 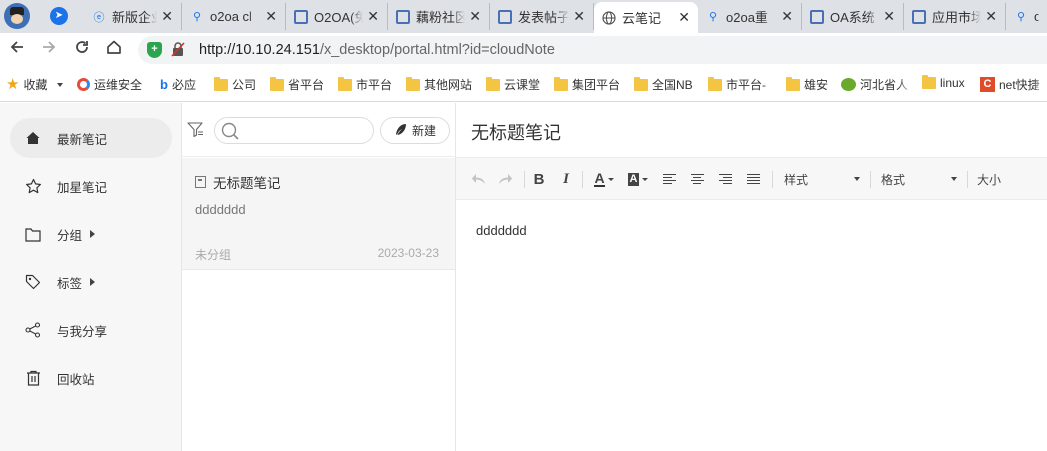 I want to click on chevron-down-icon, so click(x=610, y=179).